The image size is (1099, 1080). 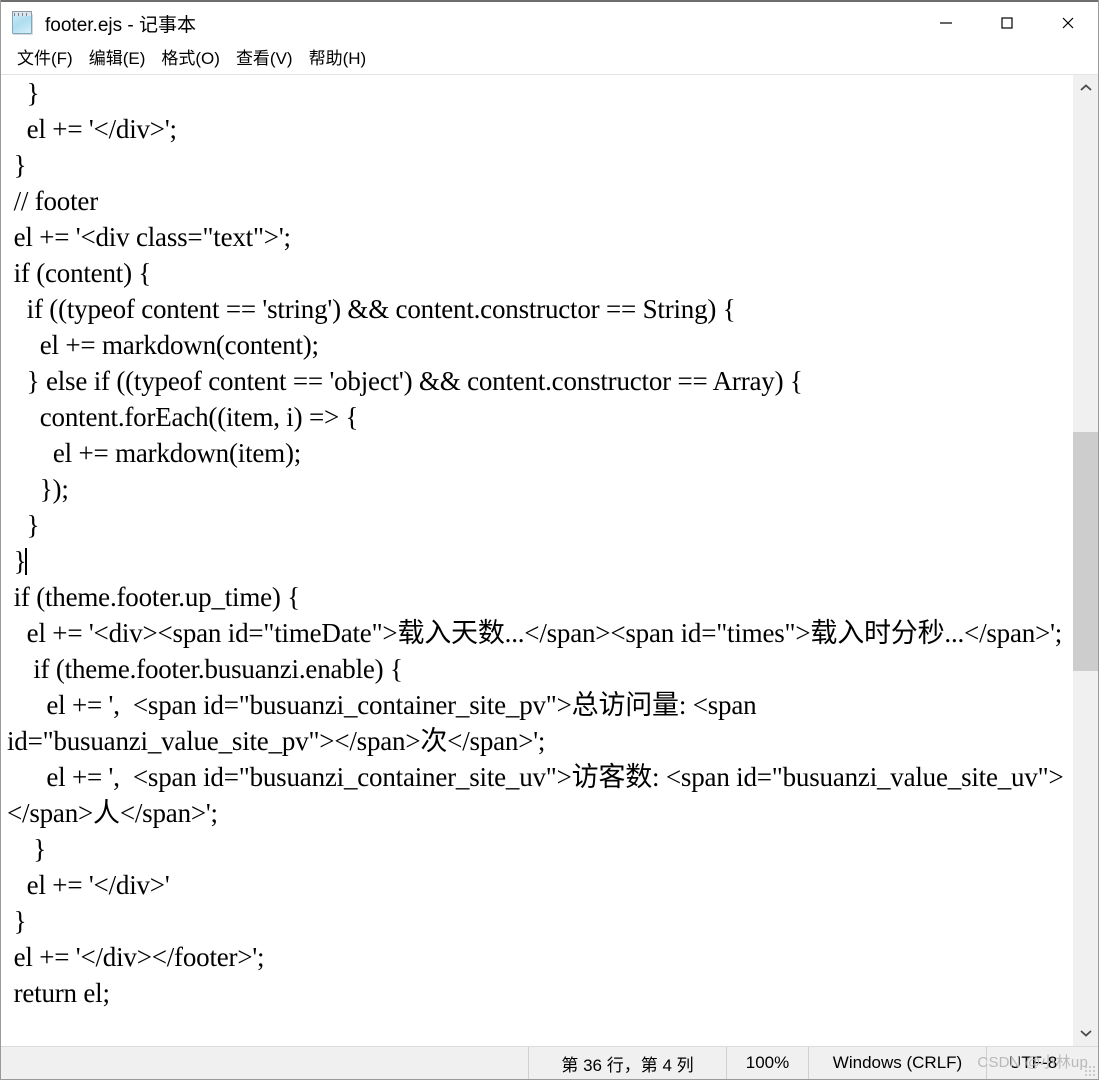 I want to click on menu-edit: 编辑(E), so click(x=117, y=59).